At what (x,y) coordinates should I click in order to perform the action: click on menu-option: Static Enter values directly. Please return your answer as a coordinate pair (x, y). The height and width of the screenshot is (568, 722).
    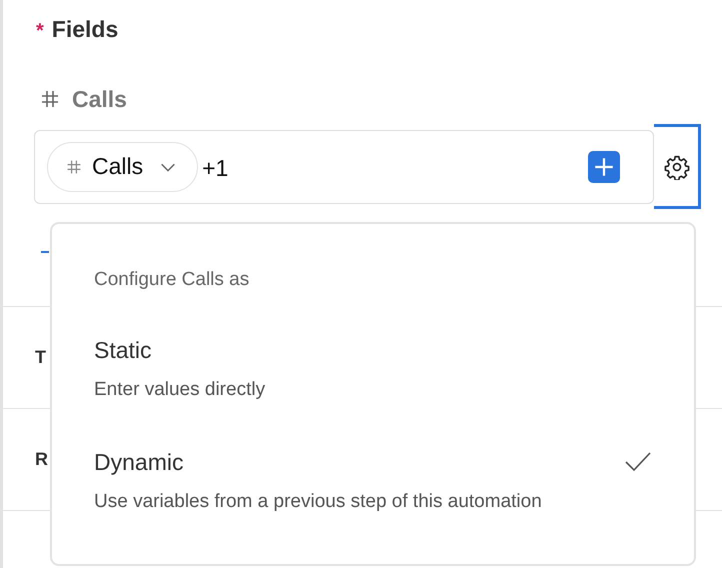
    Looking at the image, I should click on (374, 368).